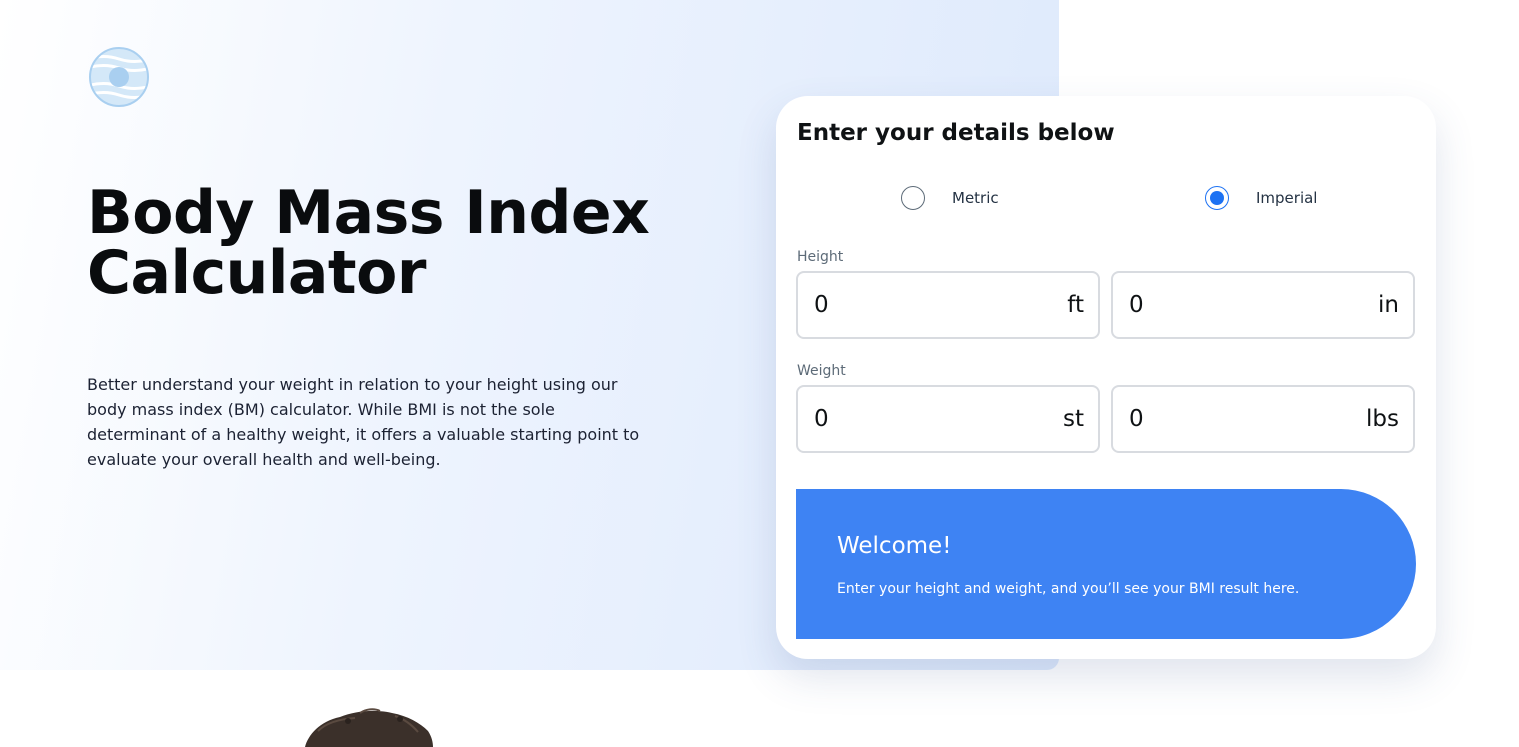  What do you see at coordinates (368, 243) in the screenshot?
I see `page-title: Body Mass Index Calculator` at bounding box center [368, 243].